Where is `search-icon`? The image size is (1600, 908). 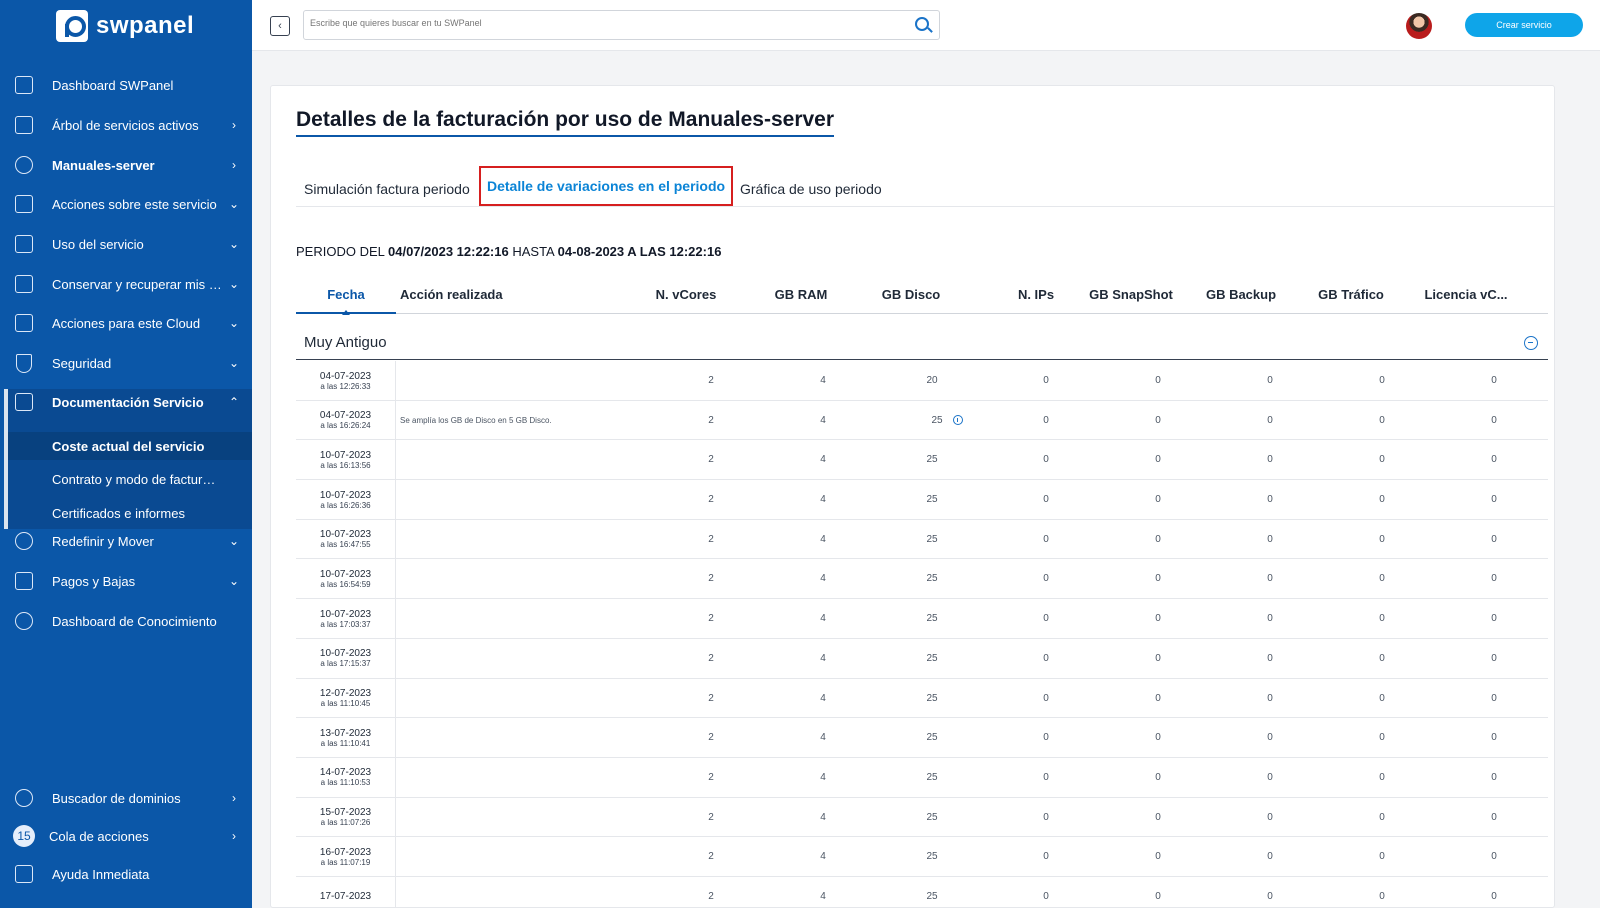
search-icon is located at coordinates (922, 24).